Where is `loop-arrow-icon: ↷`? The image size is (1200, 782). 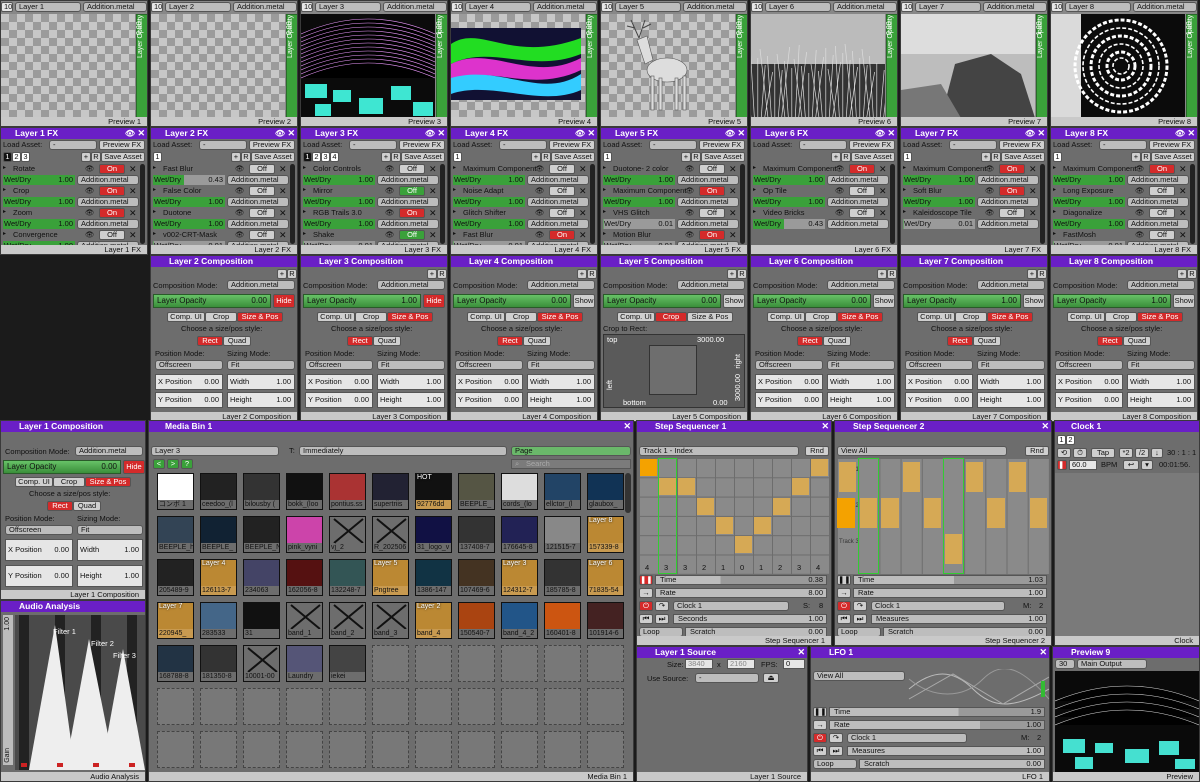
loop-arrow-icon: ↷ is located at coordinates (860, 606).